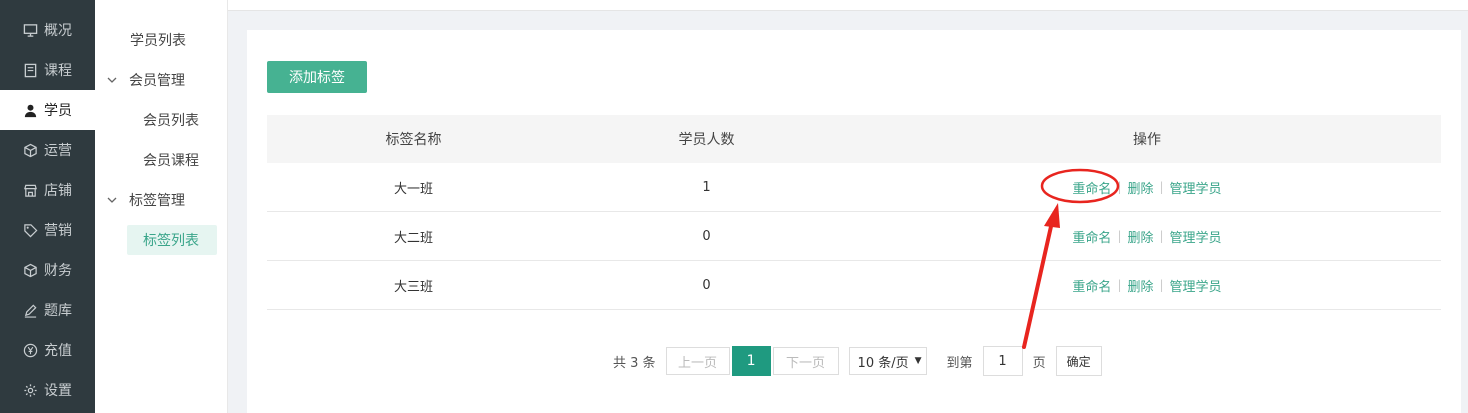 The width and height of the screenshot is (1468, 413). I want to click on nav-item-question-bank: 题库, so click(47, 310).